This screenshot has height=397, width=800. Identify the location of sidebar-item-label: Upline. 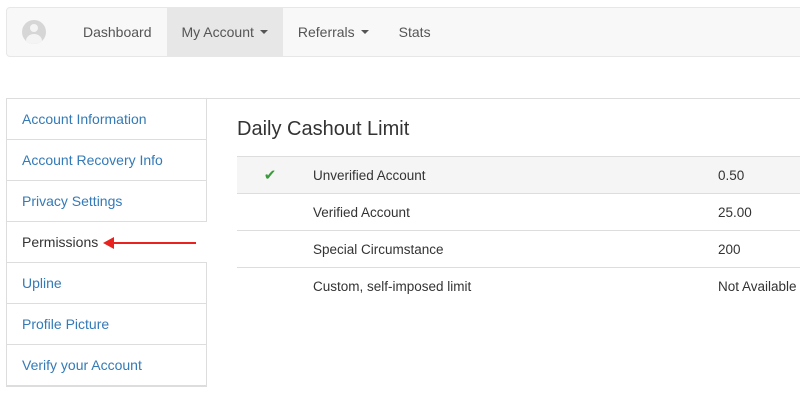
(42, 283).